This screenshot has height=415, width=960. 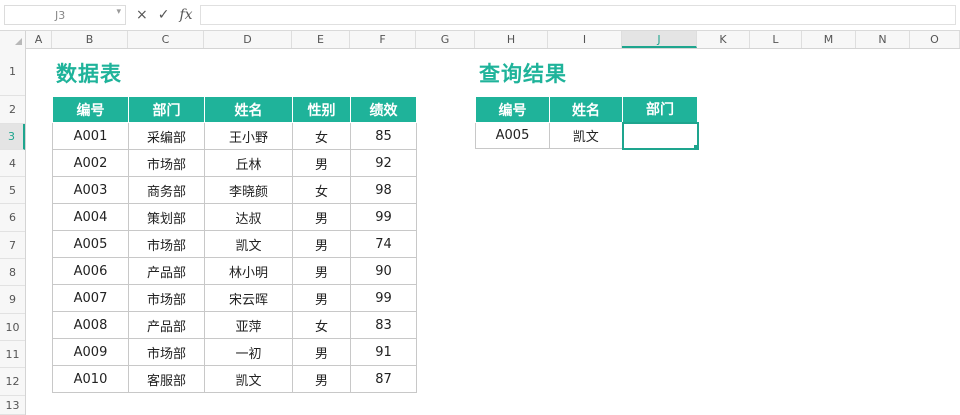 I want to click on name-box: J3 ▾, so click(x=65, y=15).